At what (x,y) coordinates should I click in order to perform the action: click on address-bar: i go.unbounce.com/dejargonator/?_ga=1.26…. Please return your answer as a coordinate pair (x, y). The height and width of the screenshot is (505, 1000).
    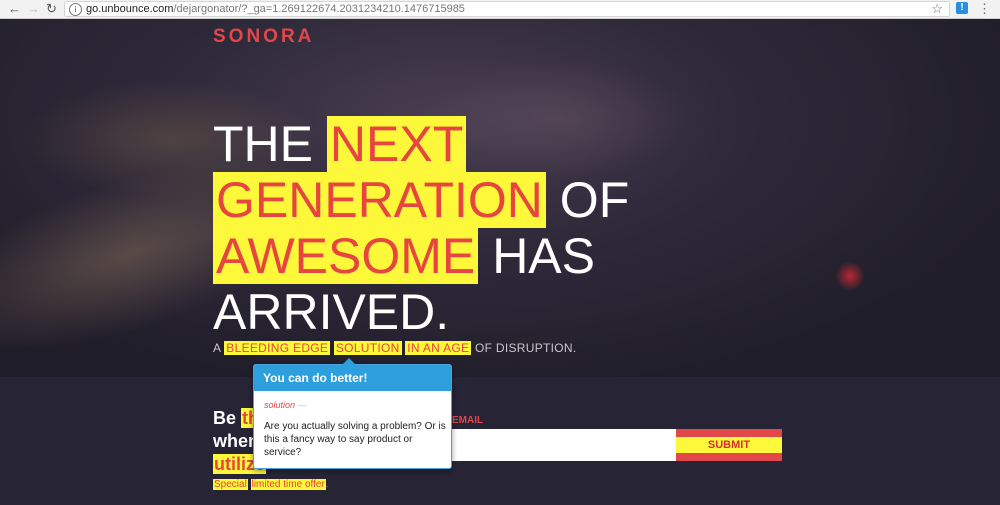
    Looking at the image, I should click on (507, 9).